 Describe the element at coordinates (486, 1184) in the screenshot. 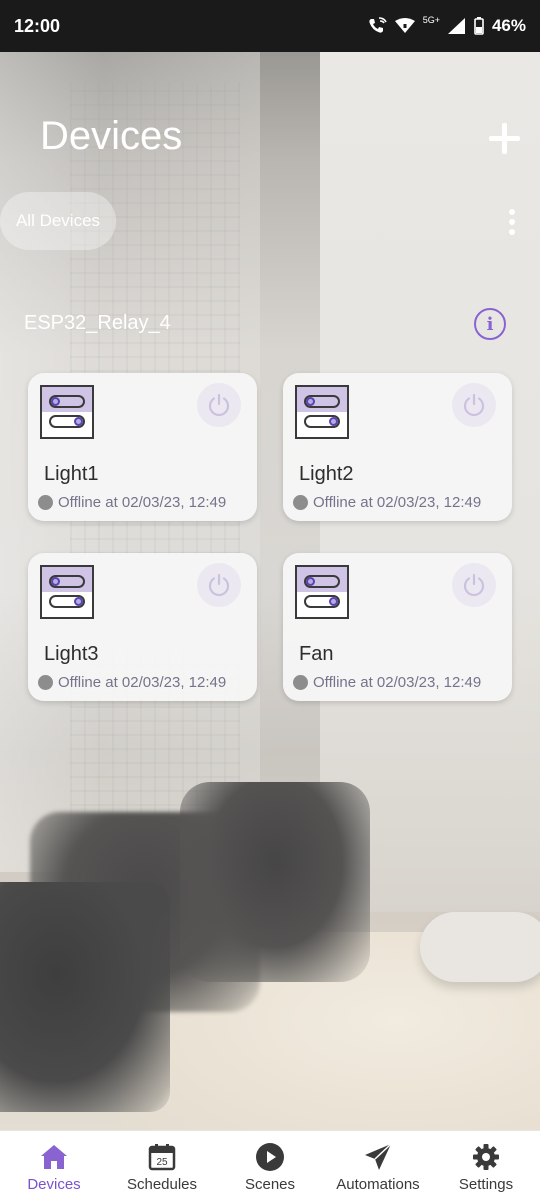

I see `nav-label: Settings` at that location.